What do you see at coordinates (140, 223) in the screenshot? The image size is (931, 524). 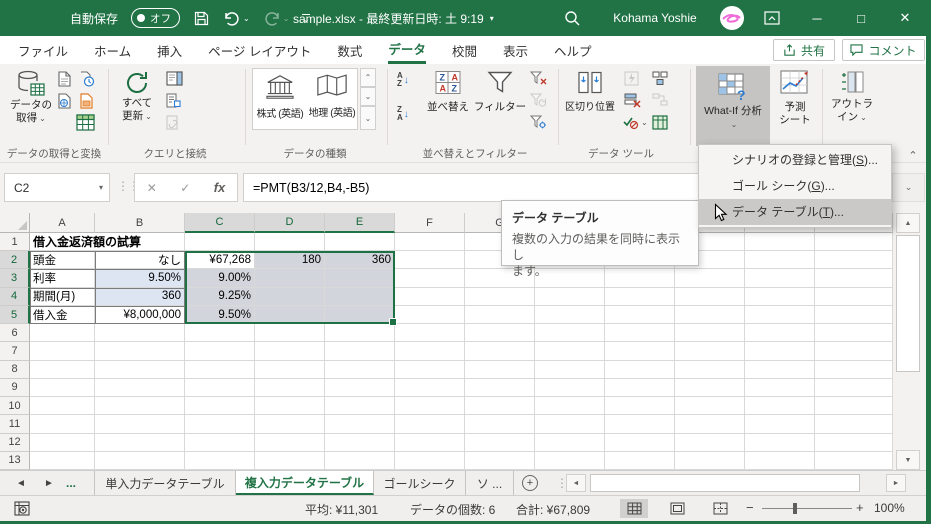 I see `column-header: B` at bounding box center [140, 223].